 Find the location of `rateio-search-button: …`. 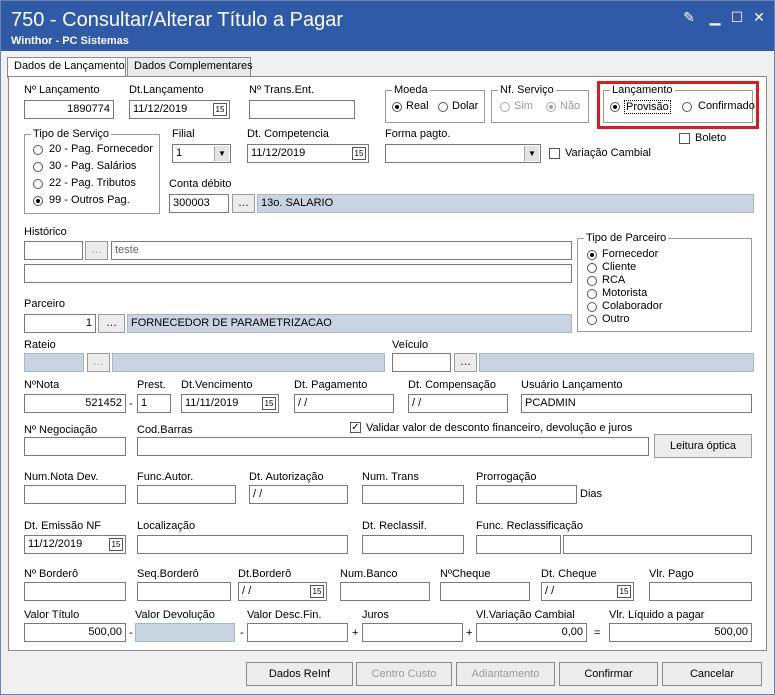

rateio-search-button: … is located at coordinates (98, 362).